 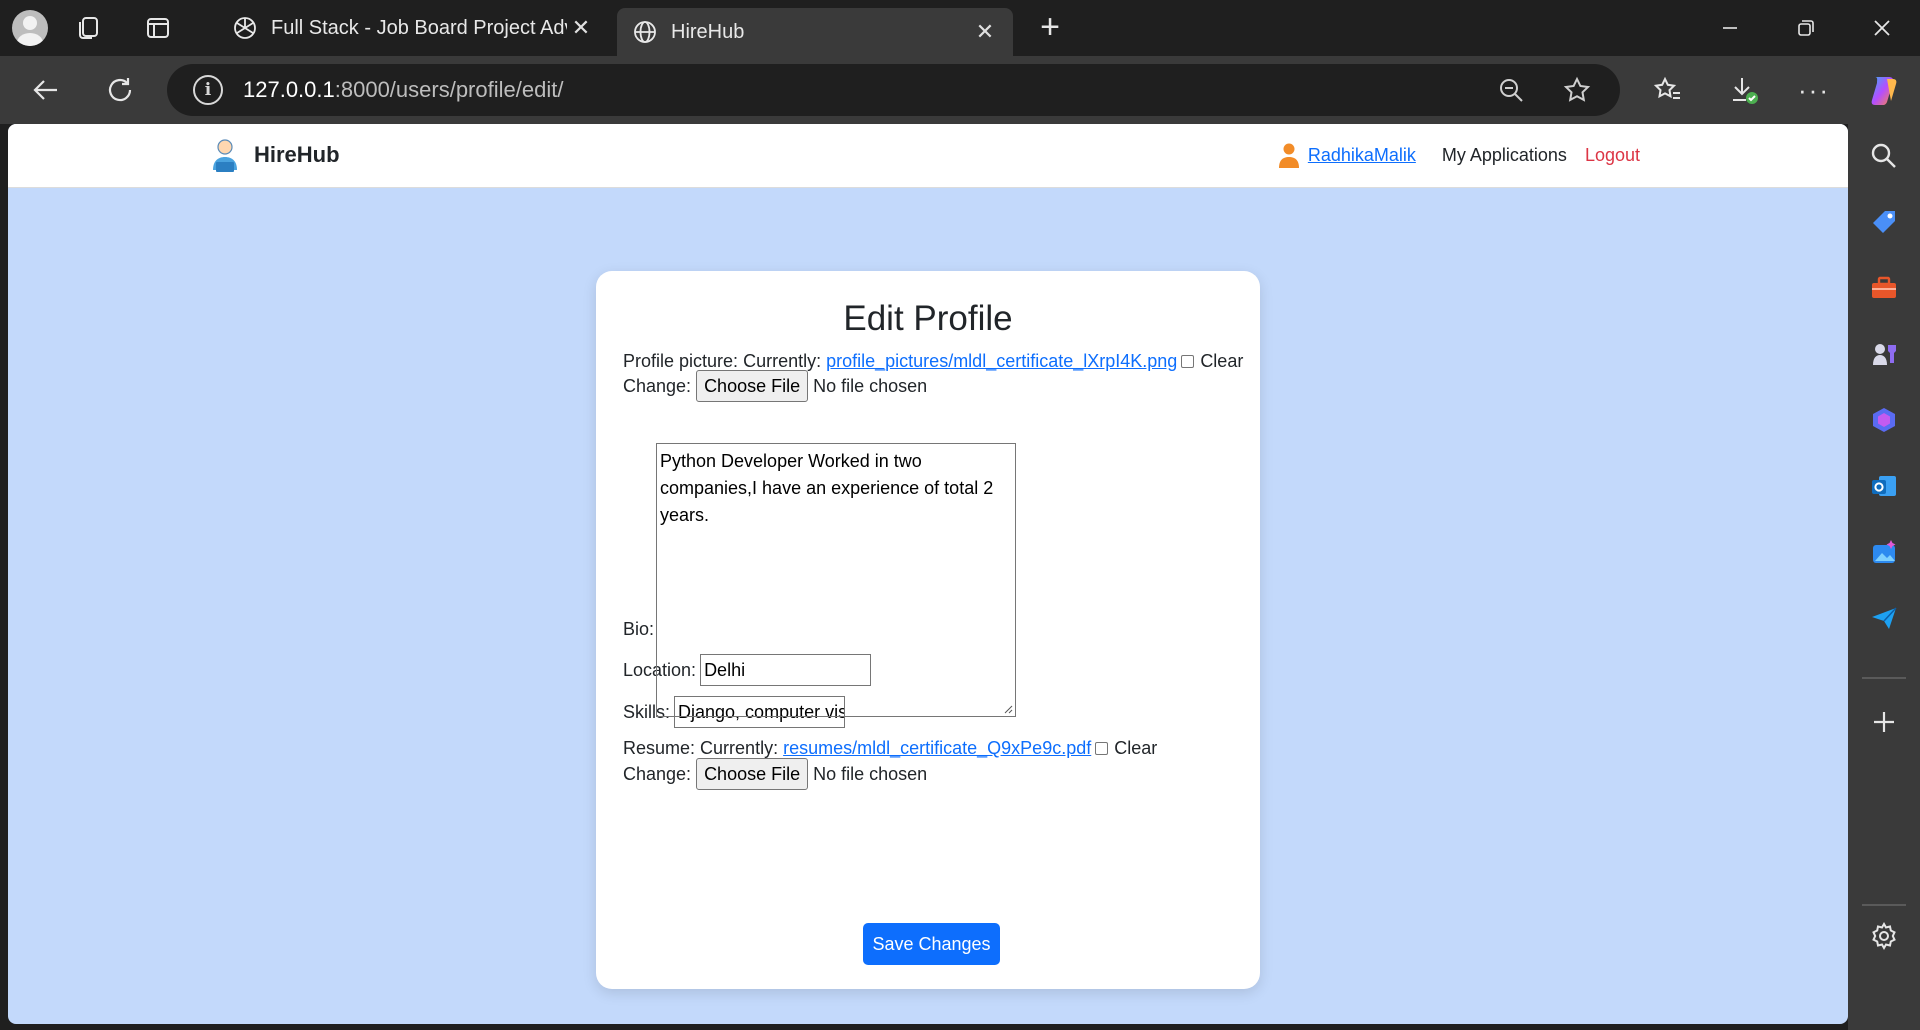 What do you see at coordinates (1289, 155) in the screenshot?
I see `user-avatar-icon` at bounding box center [1289, 155].